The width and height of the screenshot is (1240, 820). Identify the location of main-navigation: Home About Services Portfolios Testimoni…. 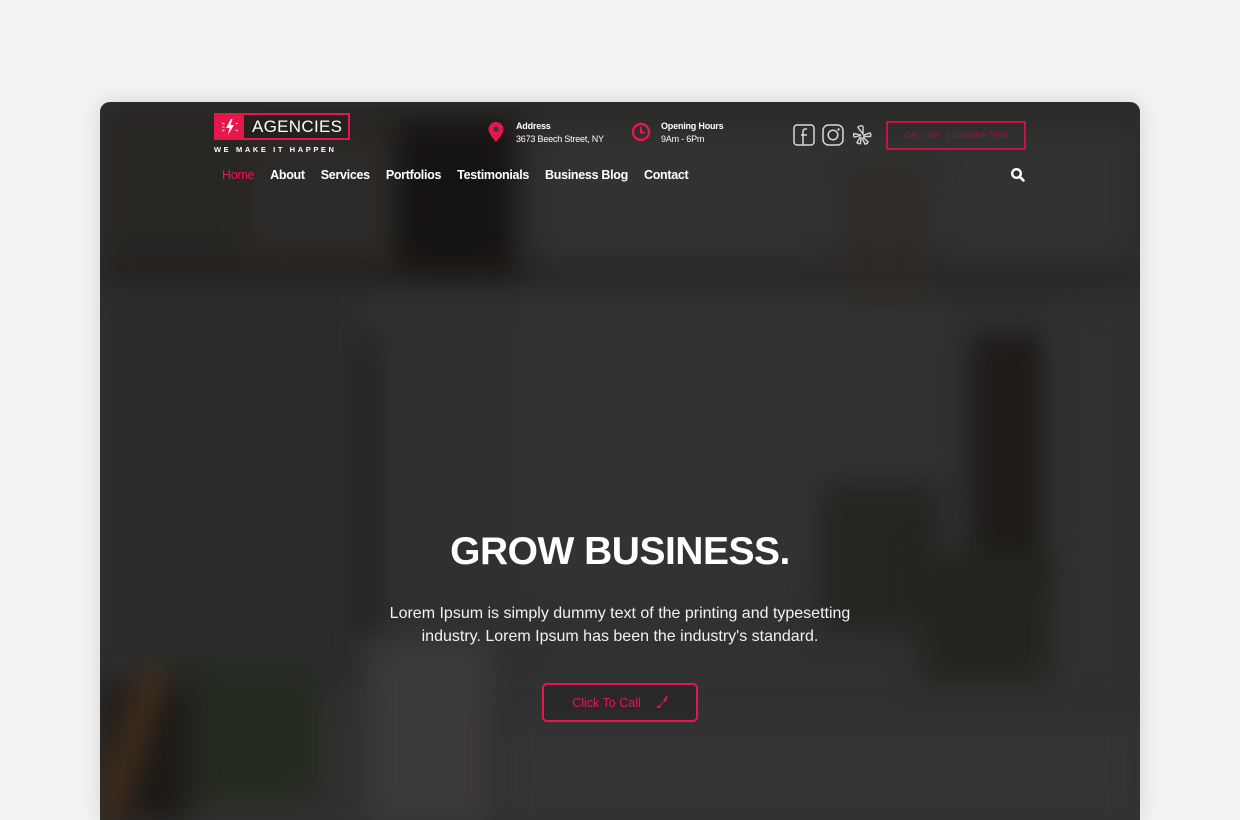
(463, 175).